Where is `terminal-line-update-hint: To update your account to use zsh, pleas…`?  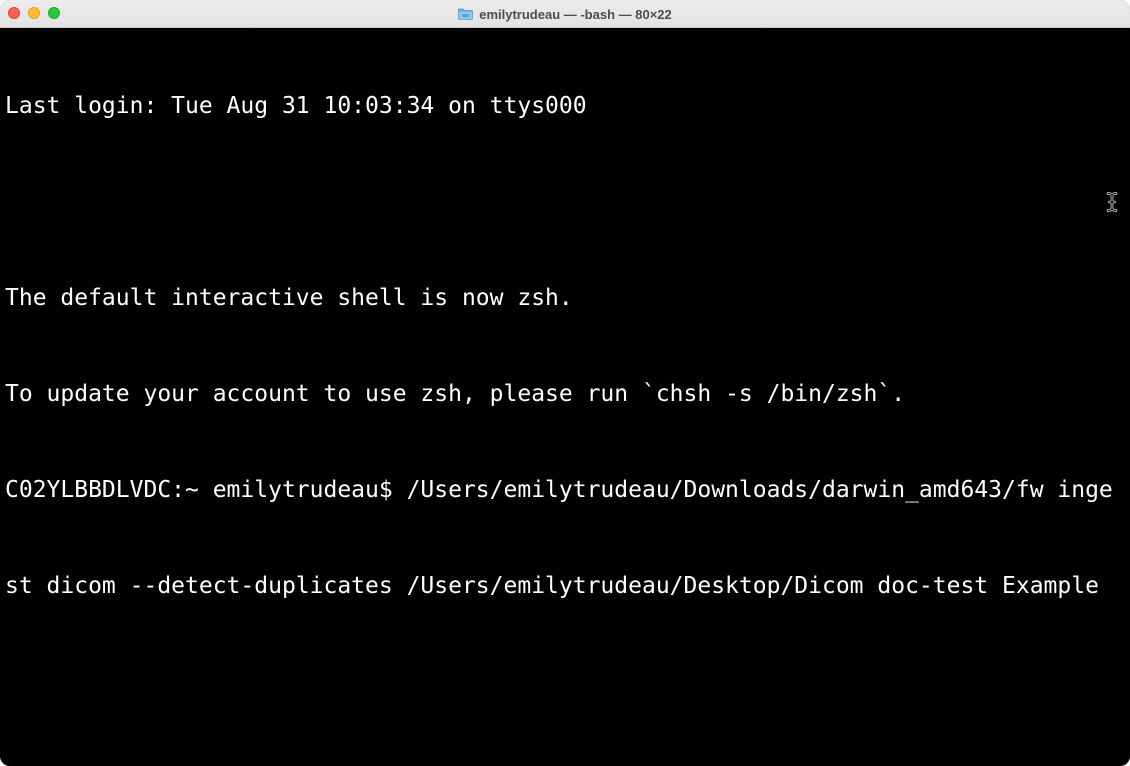 terminal-line-update-hint: To update your account to use zsh, pleas… is located at coordinates (455, 394).